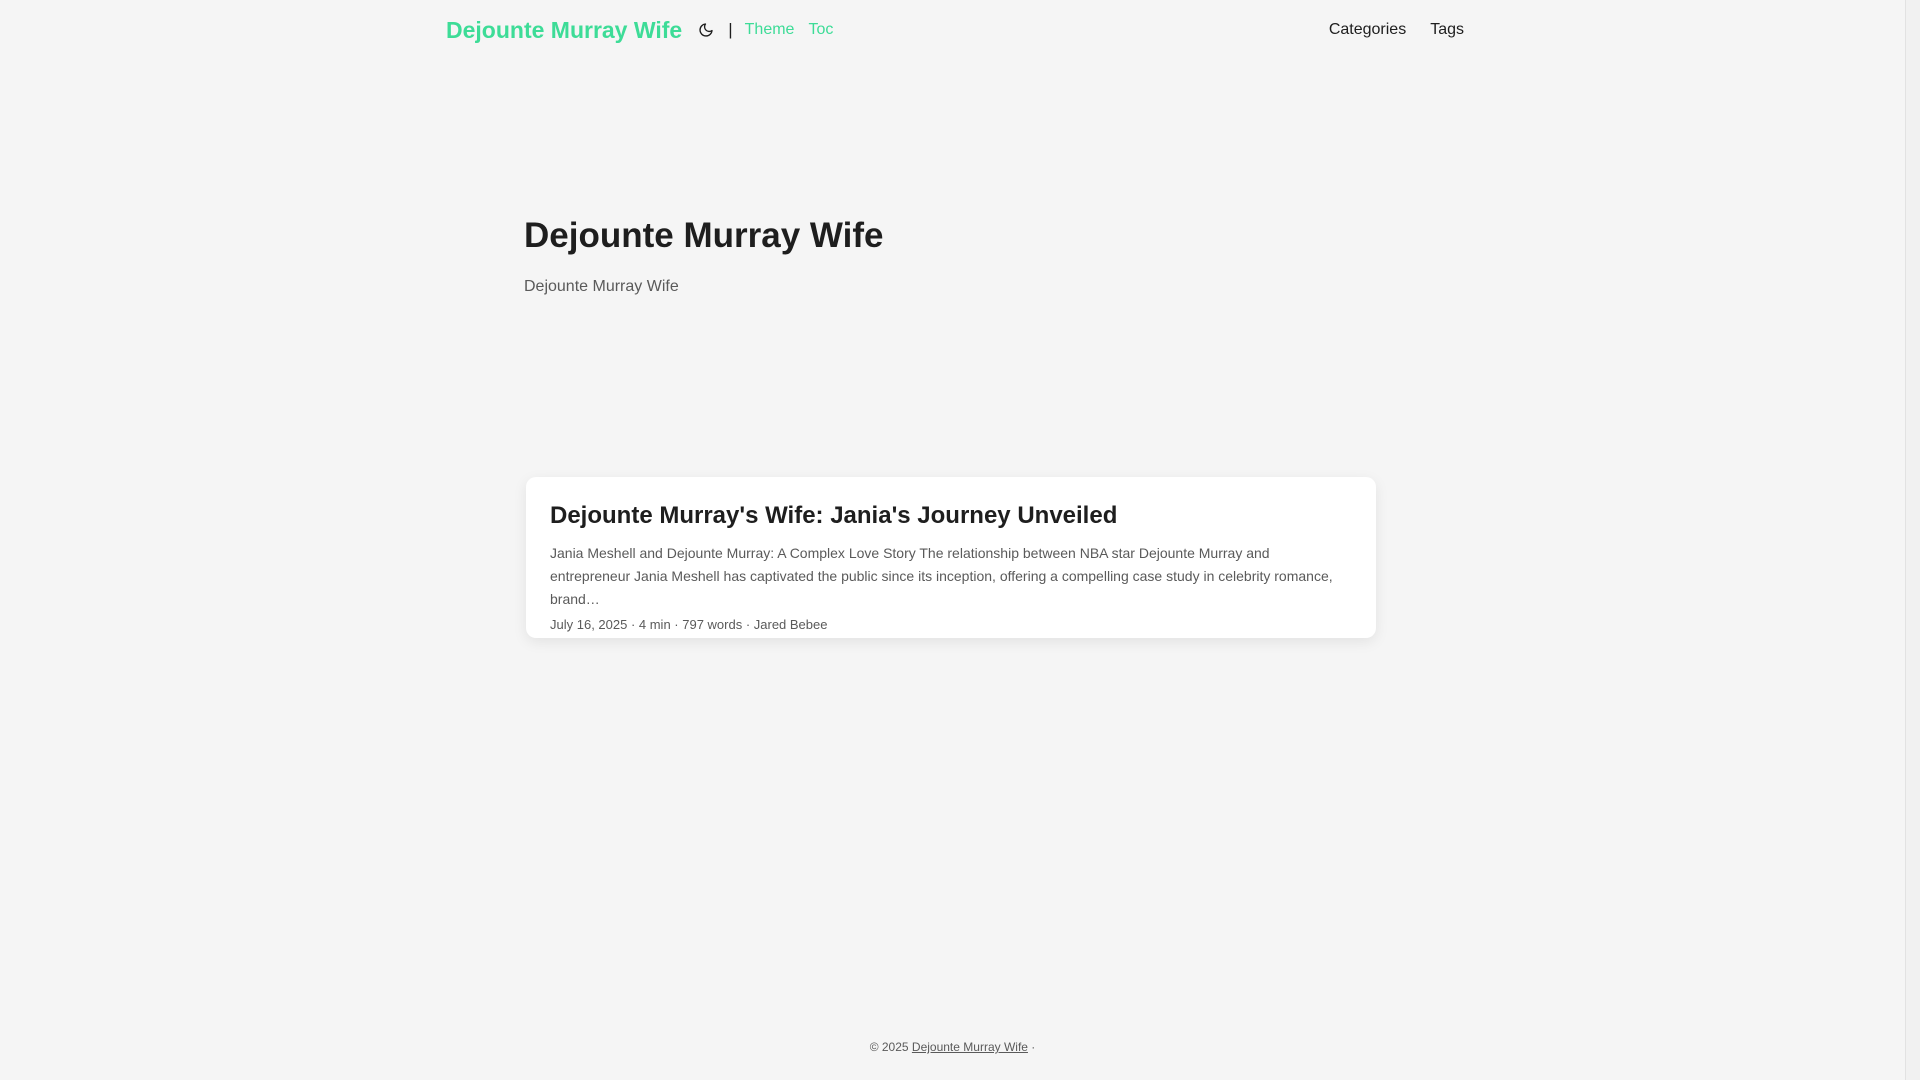 This screenshot has width=1920, height=1080. I want to click on page-subtitle: Dejounte Murray Wife, so click(601, 286).